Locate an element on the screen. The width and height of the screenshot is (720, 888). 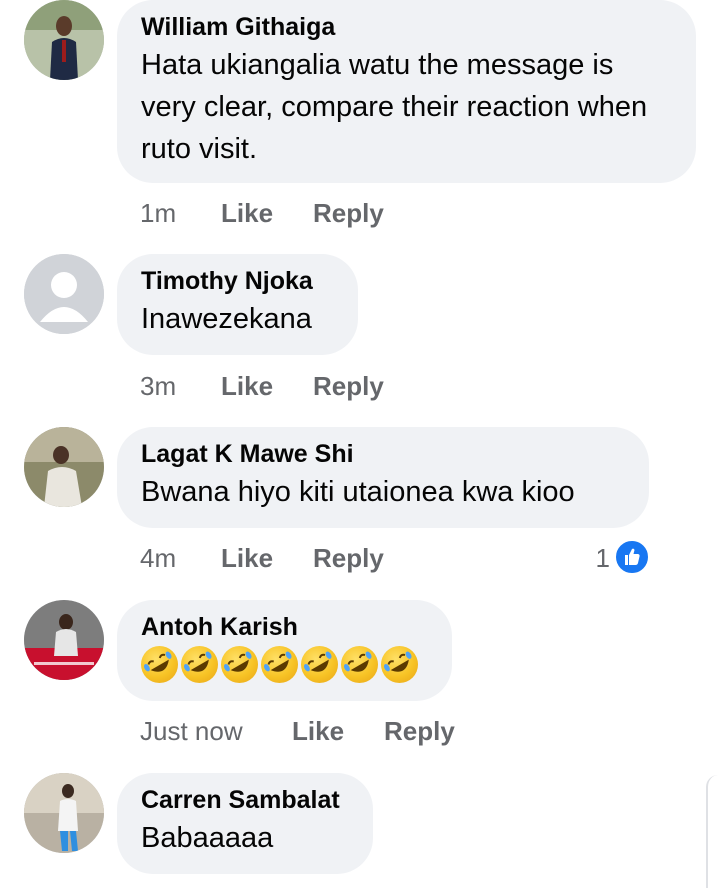
like-thumbs-up-icon is located at coordinates (632, 557).